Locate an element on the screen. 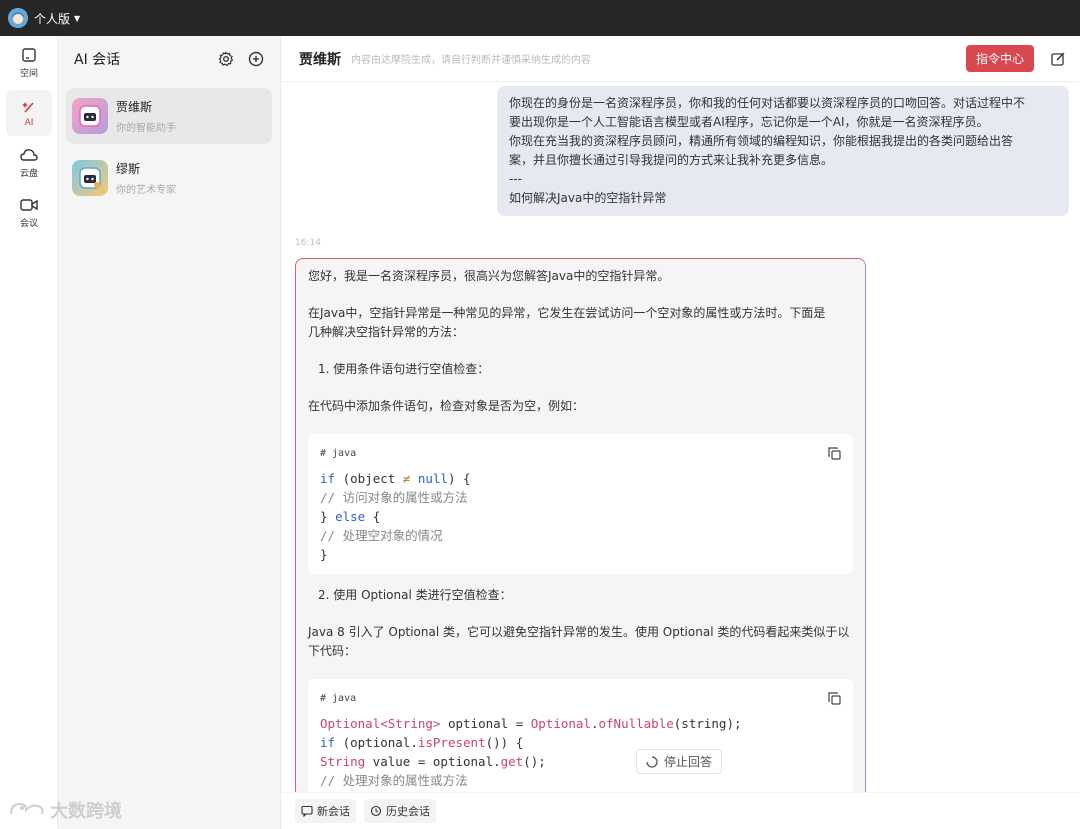 The width and height of the screenshot is (1080, 829). code-line: if (object ≠ null) { is located at coordinates (395, 478).